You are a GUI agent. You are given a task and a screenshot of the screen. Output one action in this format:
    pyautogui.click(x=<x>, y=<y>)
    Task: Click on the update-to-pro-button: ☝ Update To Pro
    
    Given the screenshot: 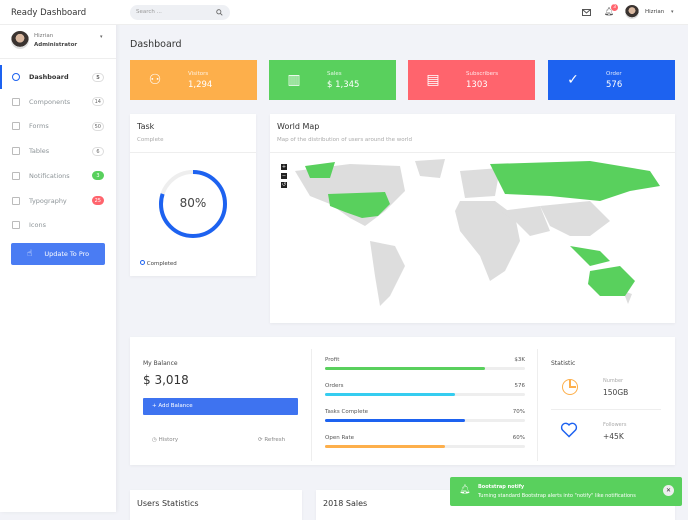 What is the action you would take?
    pyautogui.click(x=58, y=254)
    